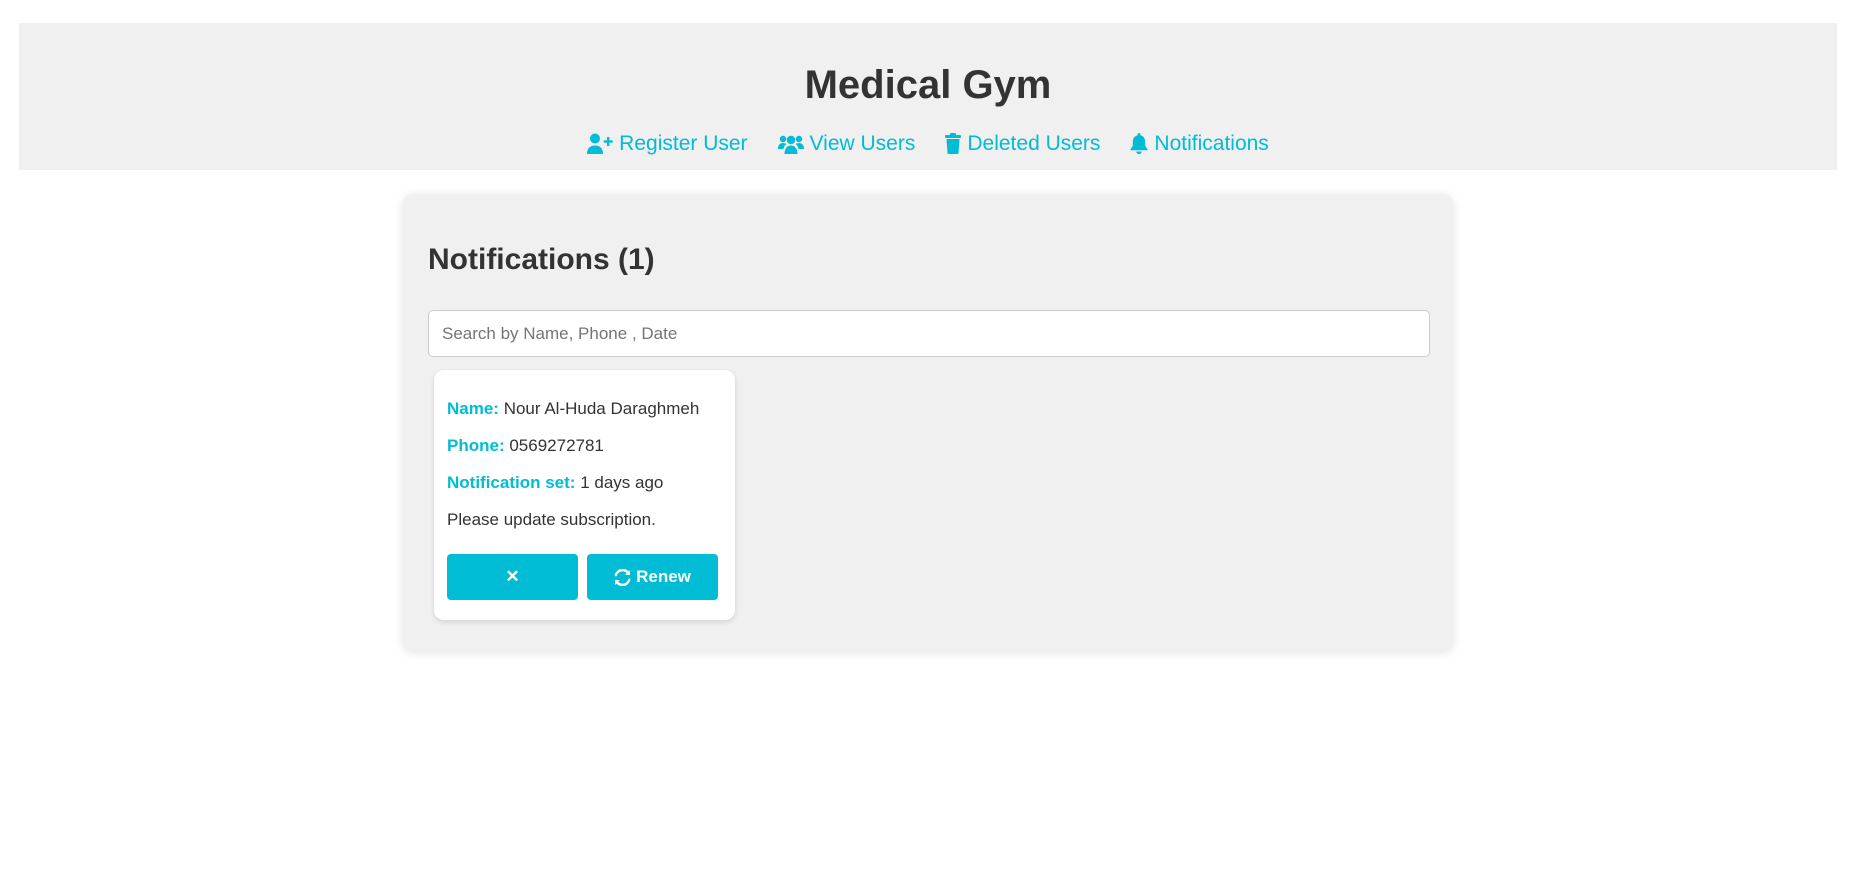 The height and width of the screenshot is (875, 1857). I want to click on close-icon: ✕, so click(512, 576).